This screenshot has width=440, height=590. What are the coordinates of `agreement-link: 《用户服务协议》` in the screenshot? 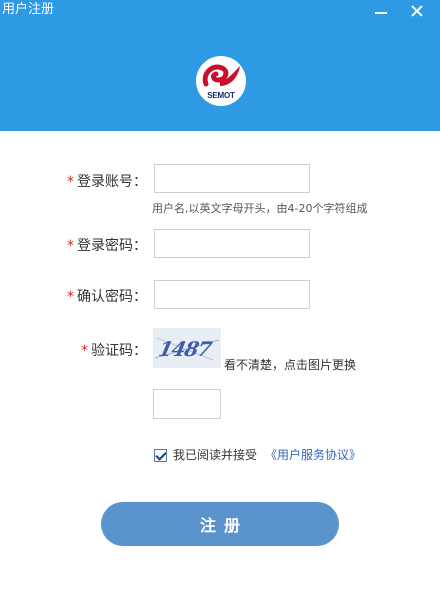 It's located at (313, 455).